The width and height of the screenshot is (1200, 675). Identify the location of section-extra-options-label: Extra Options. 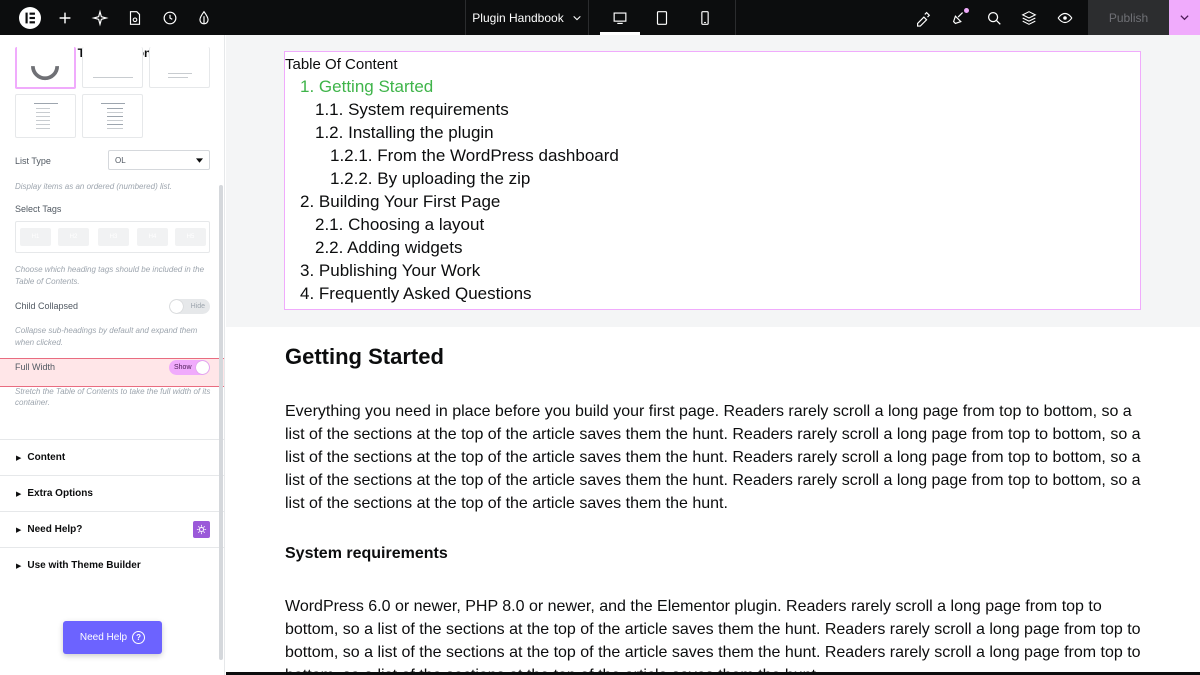
(60, 493).